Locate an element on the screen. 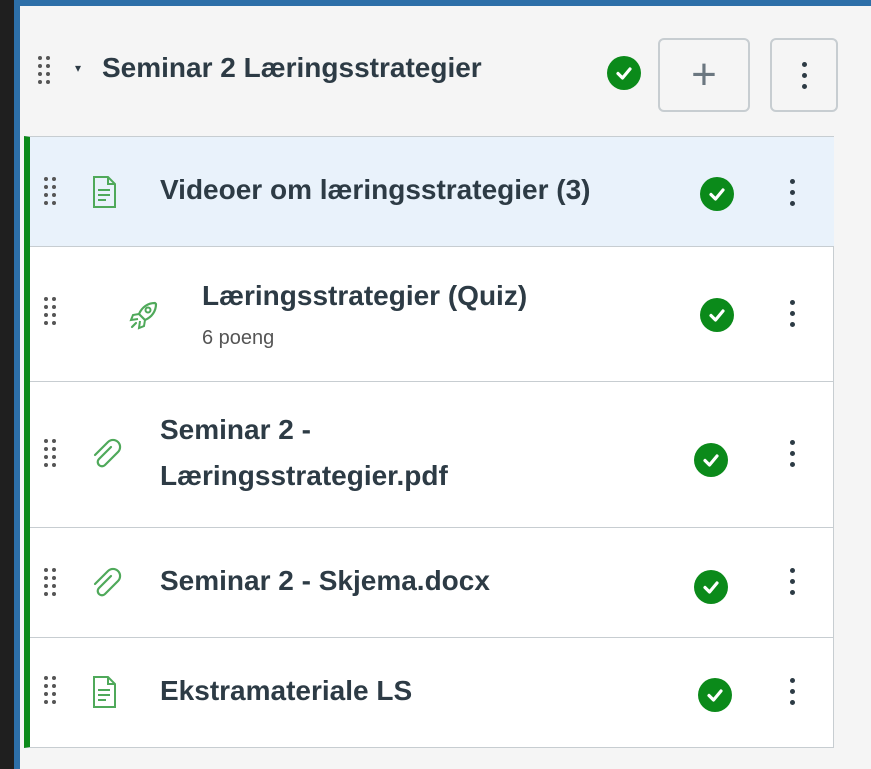 Image resolution: width=871 pixels, height=769 pixels. item-title-line2: Læringsstrategier.pdf is located at coordinates (304, 476).